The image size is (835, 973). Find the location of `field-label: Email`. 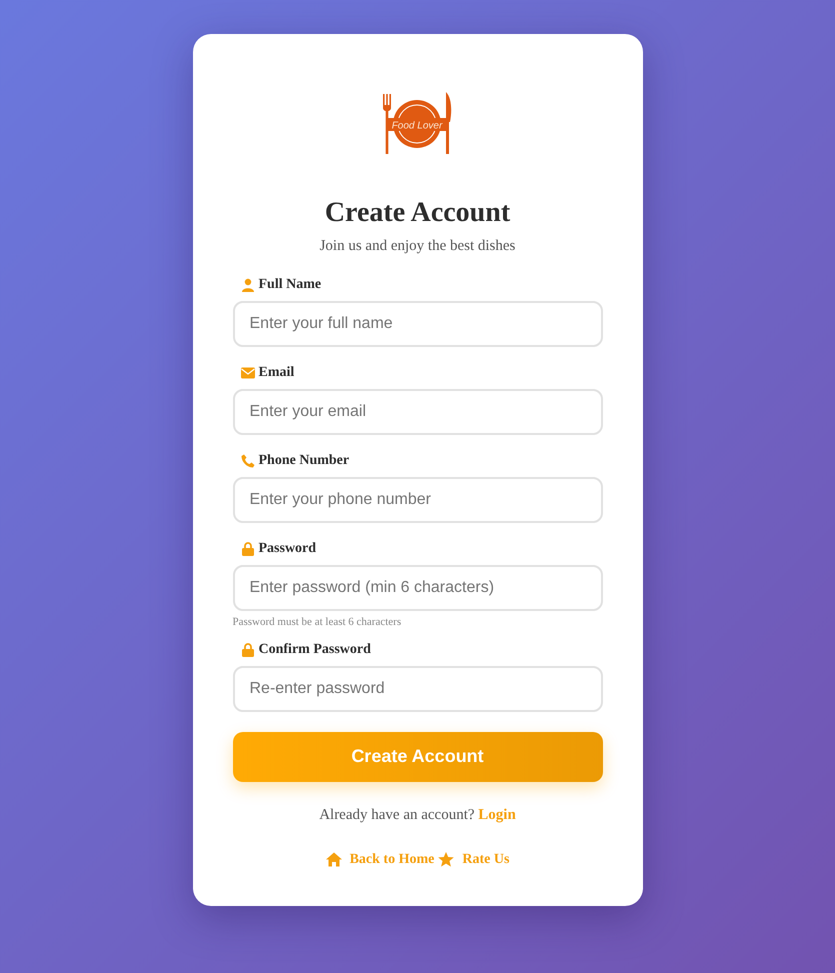

field-label: Email is located at coordinates (276, 372).